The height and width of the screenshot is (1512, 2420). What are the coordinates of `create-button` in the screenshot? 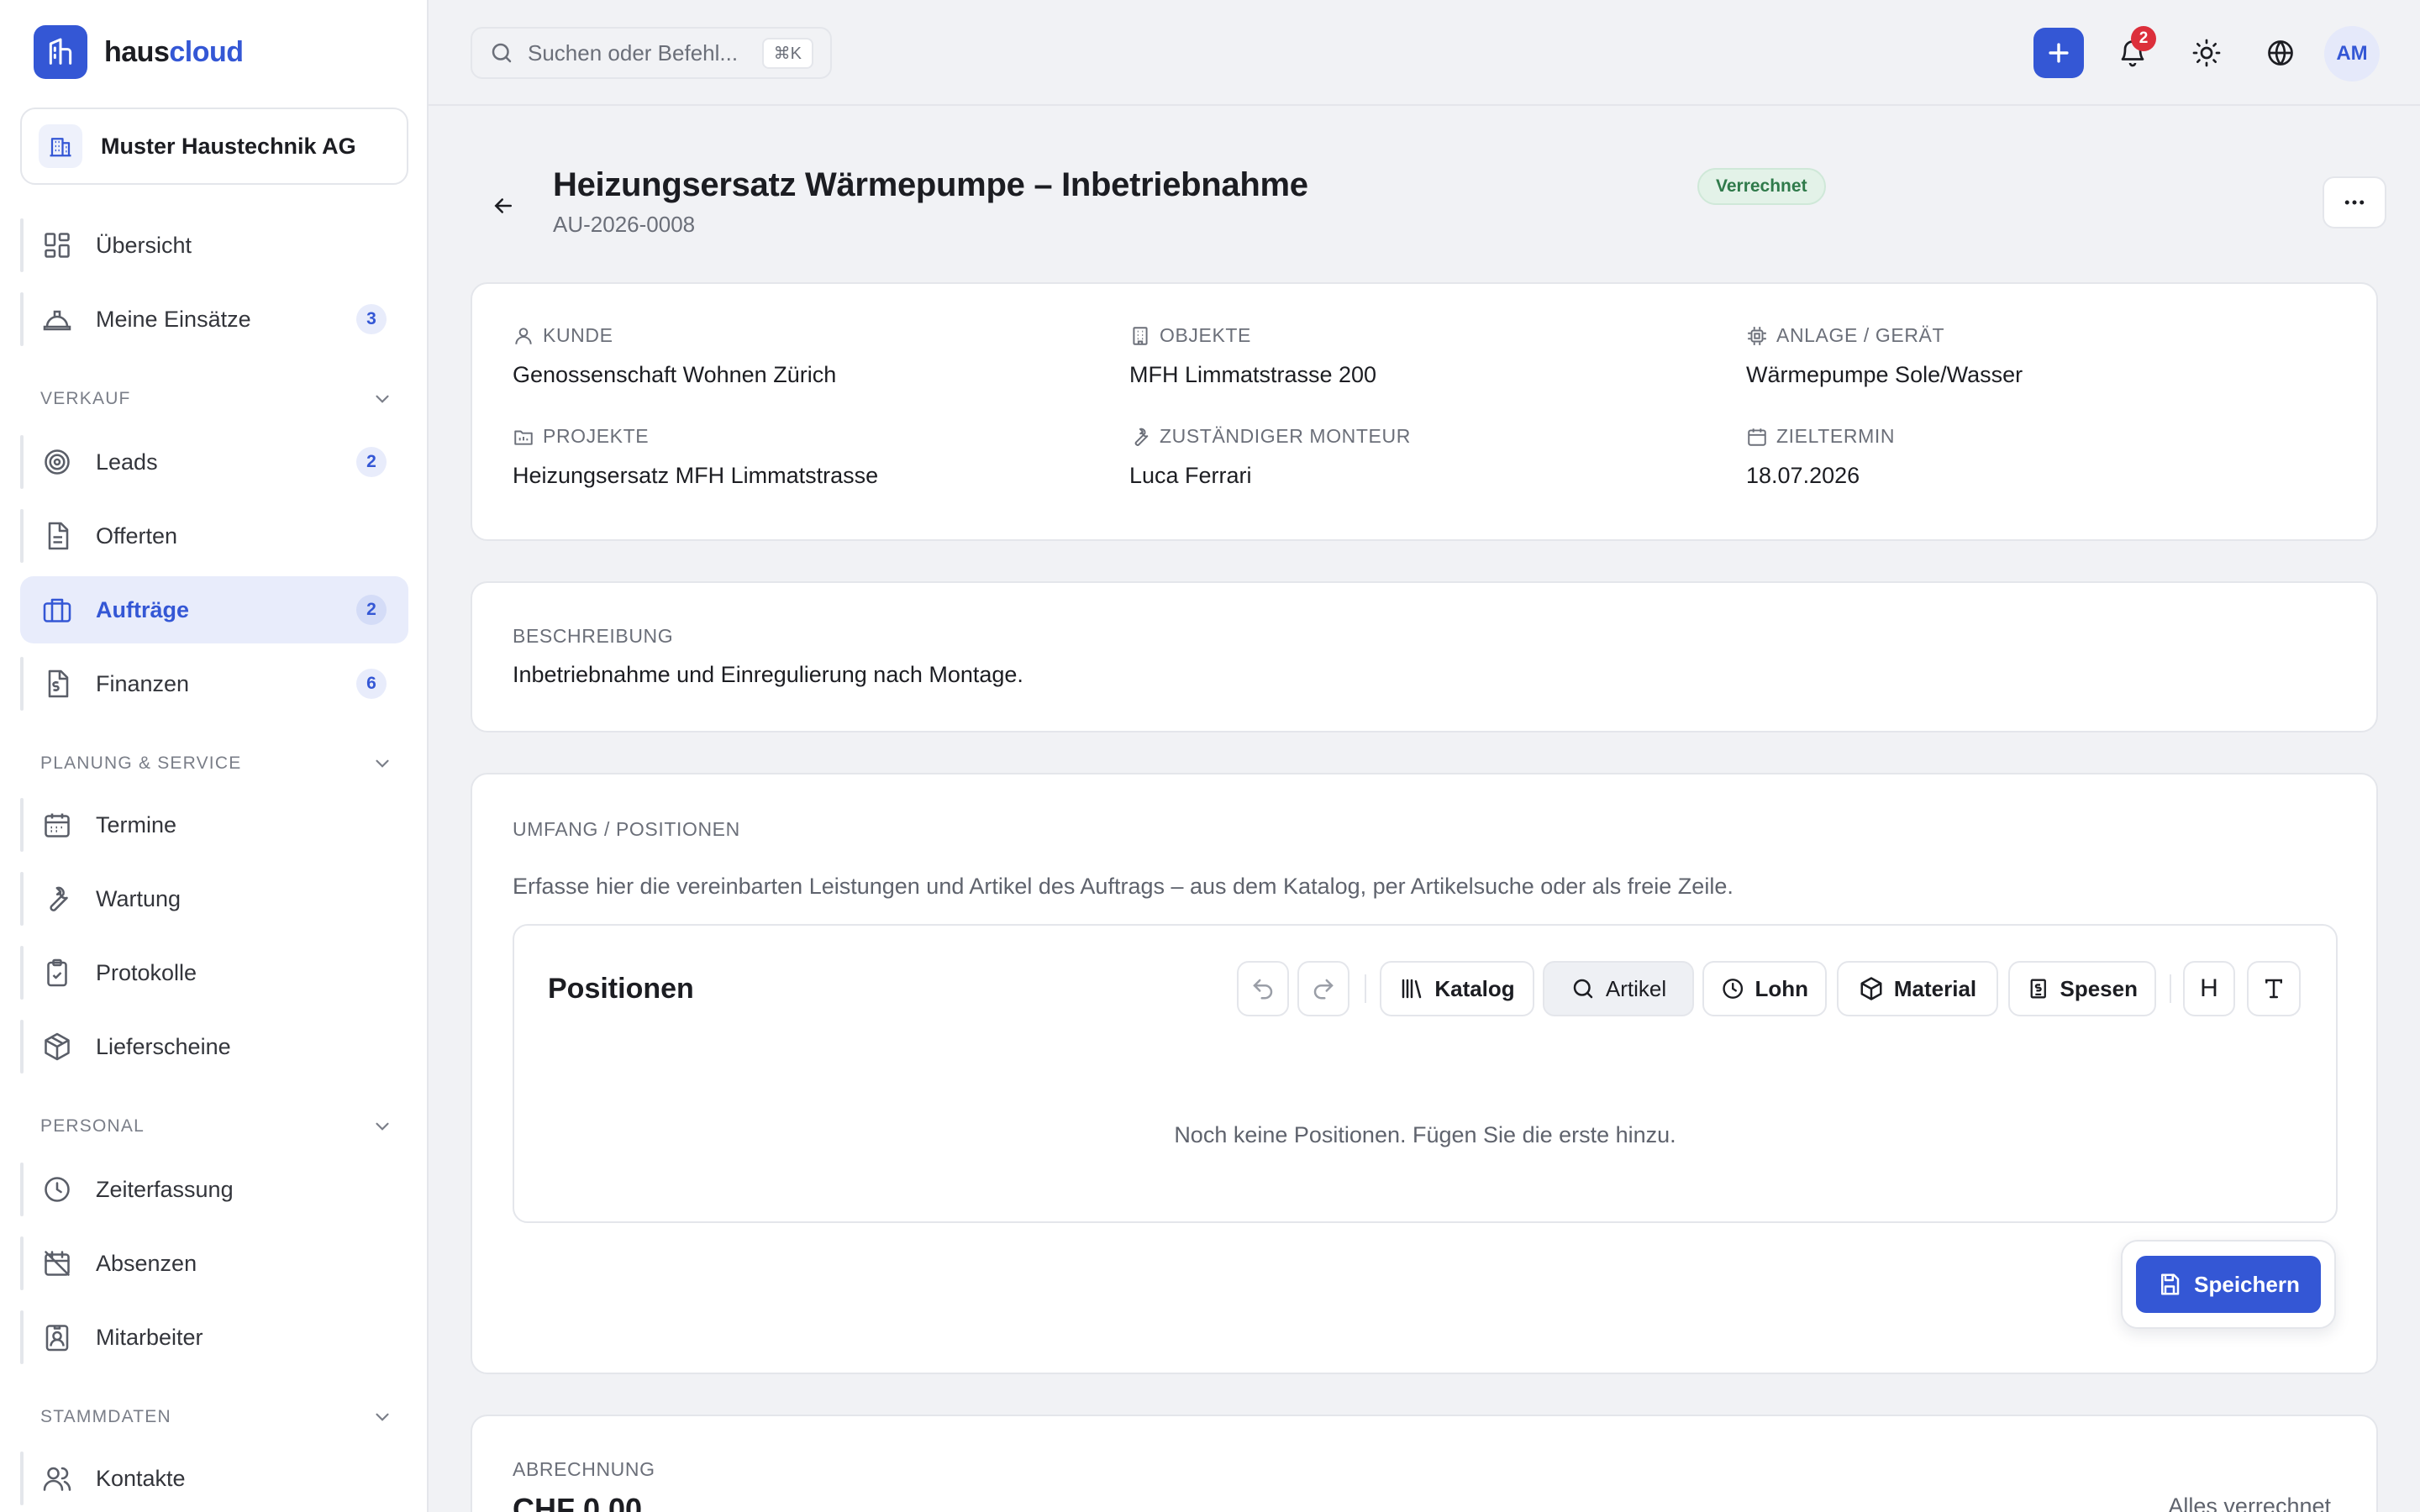 It's located at (2058, 53).